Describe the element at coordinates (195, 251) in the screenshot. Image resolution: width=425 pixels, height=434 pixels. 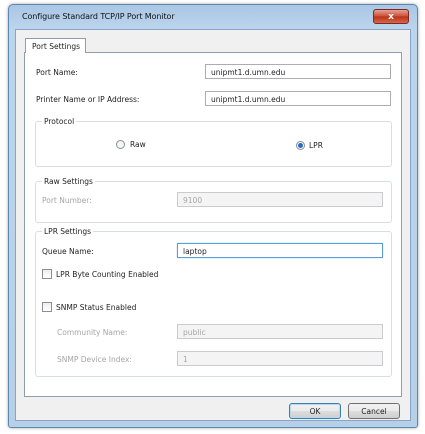
I see `queue-name-value: laptop` at that location.